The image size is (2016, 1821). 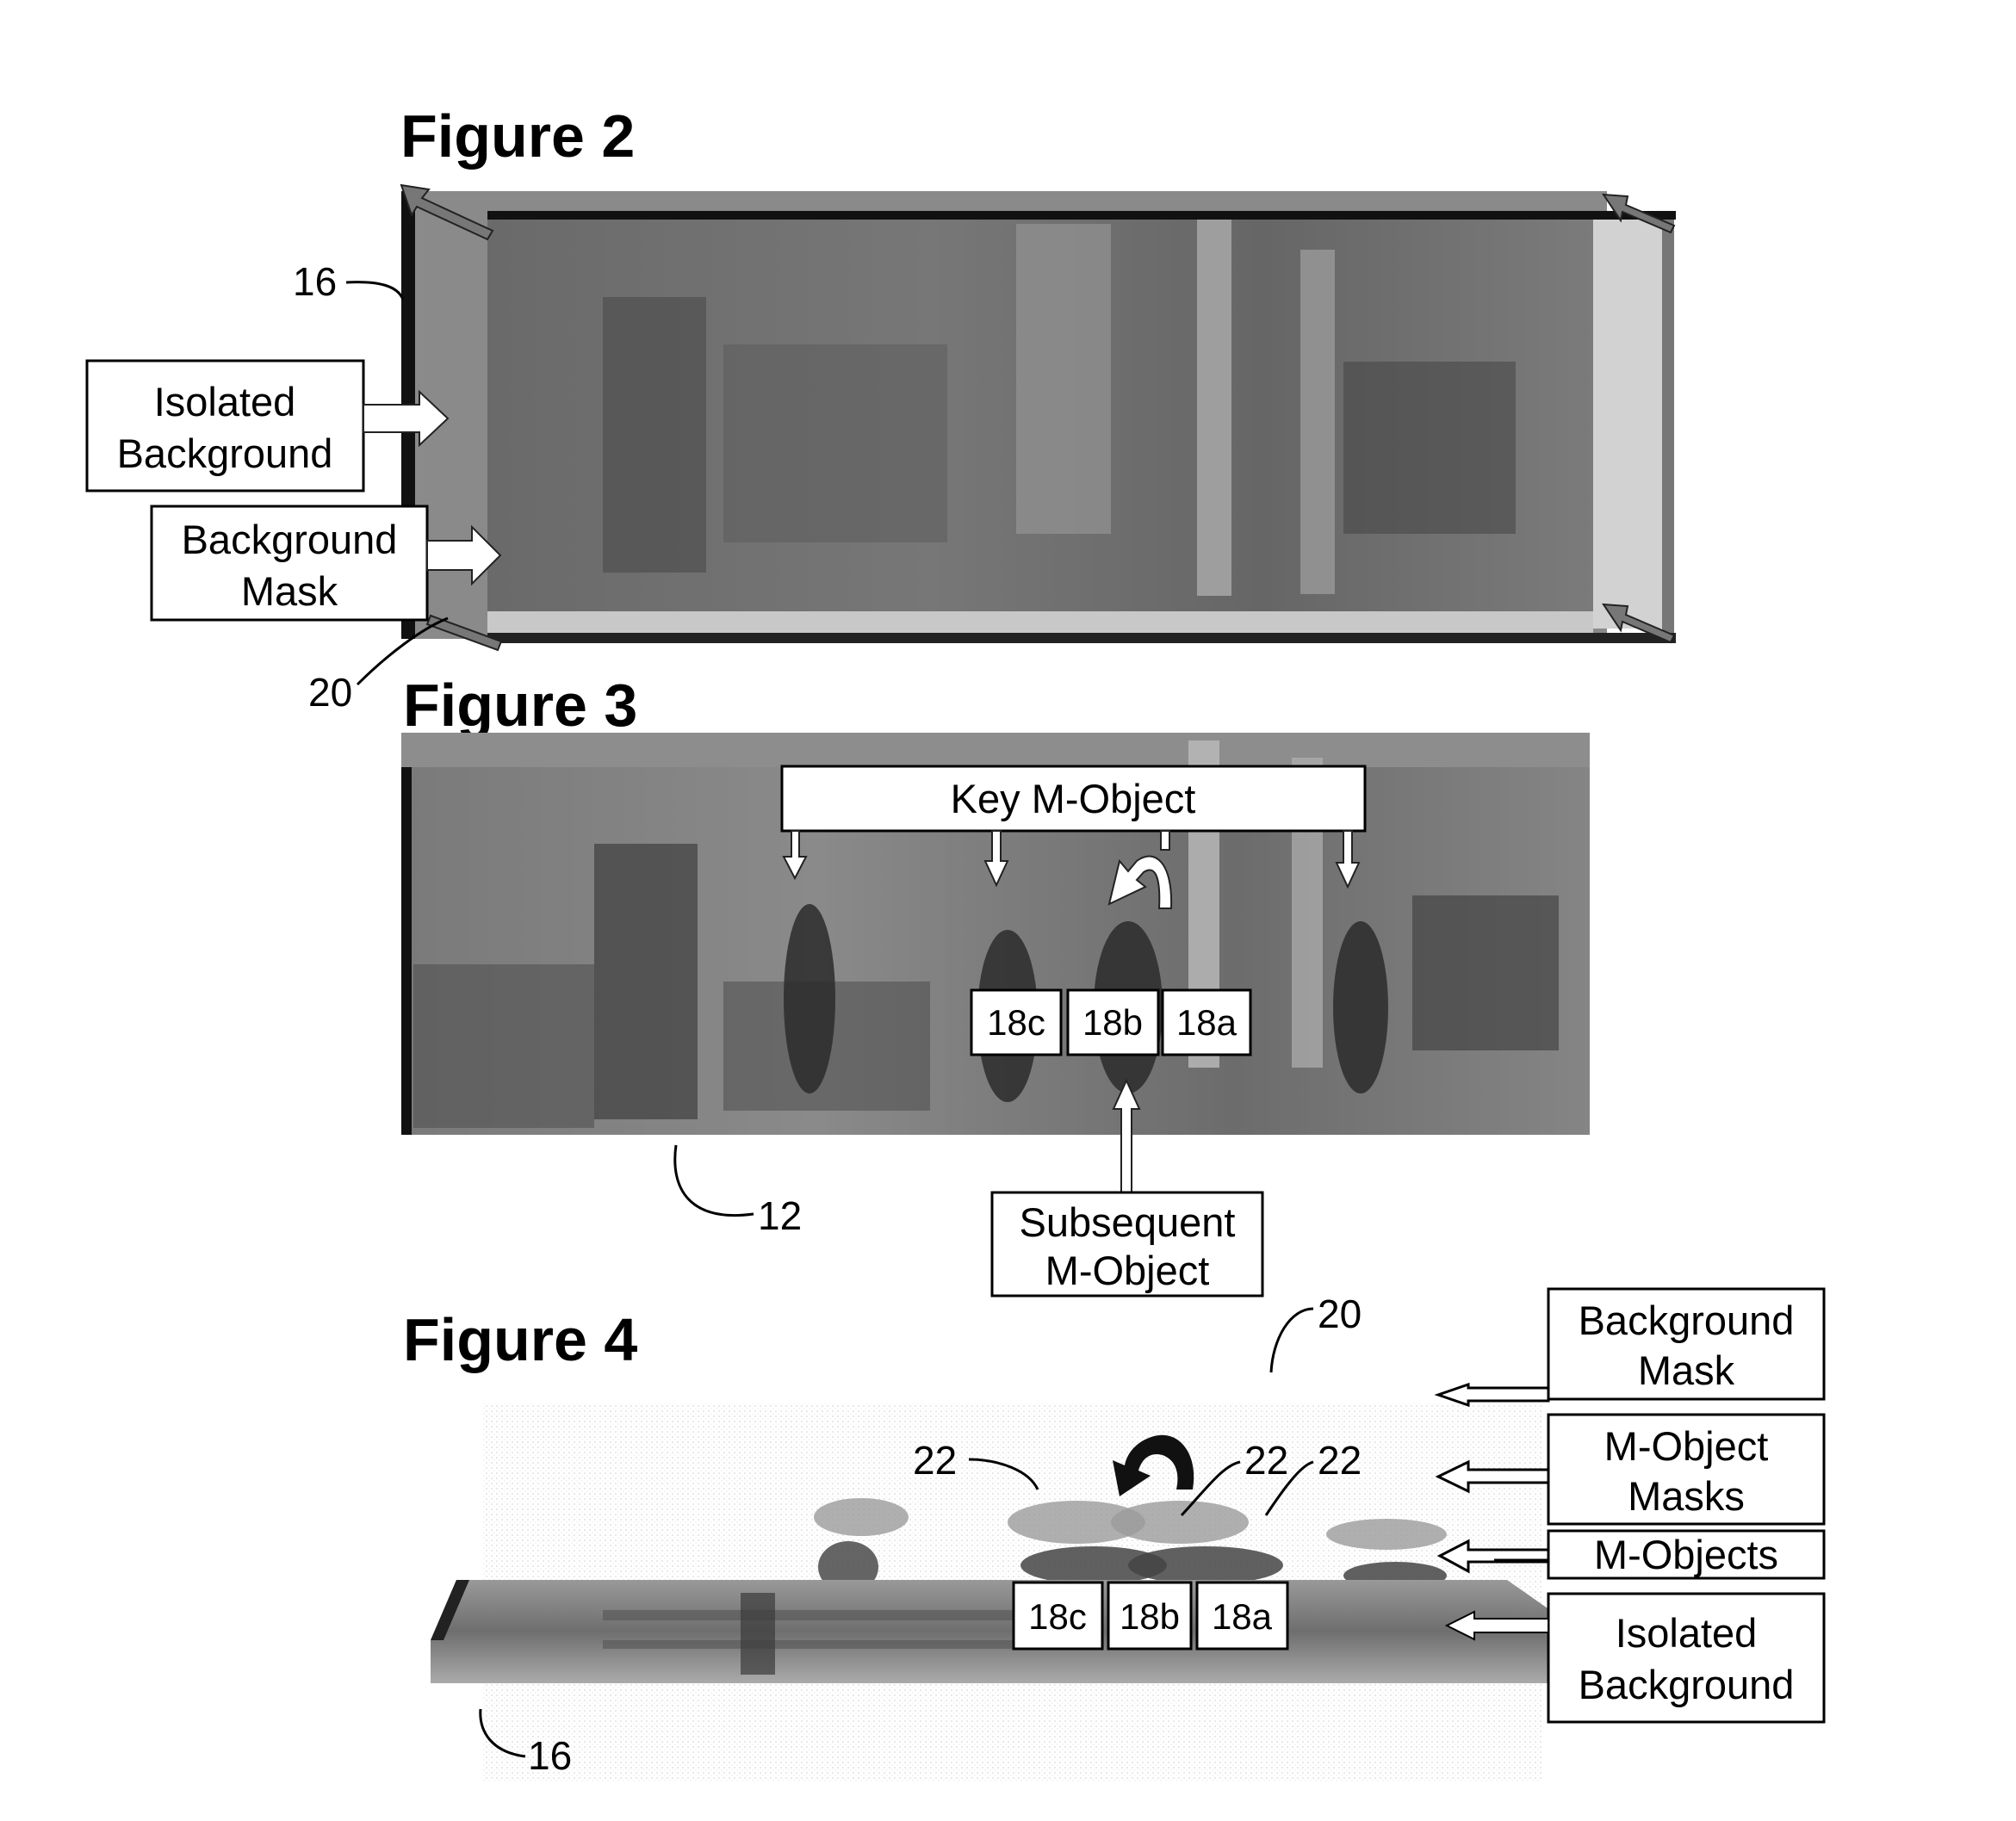 I want to click on m-object-masks-label-line2: Masks, so click(x=1686, y=1496).